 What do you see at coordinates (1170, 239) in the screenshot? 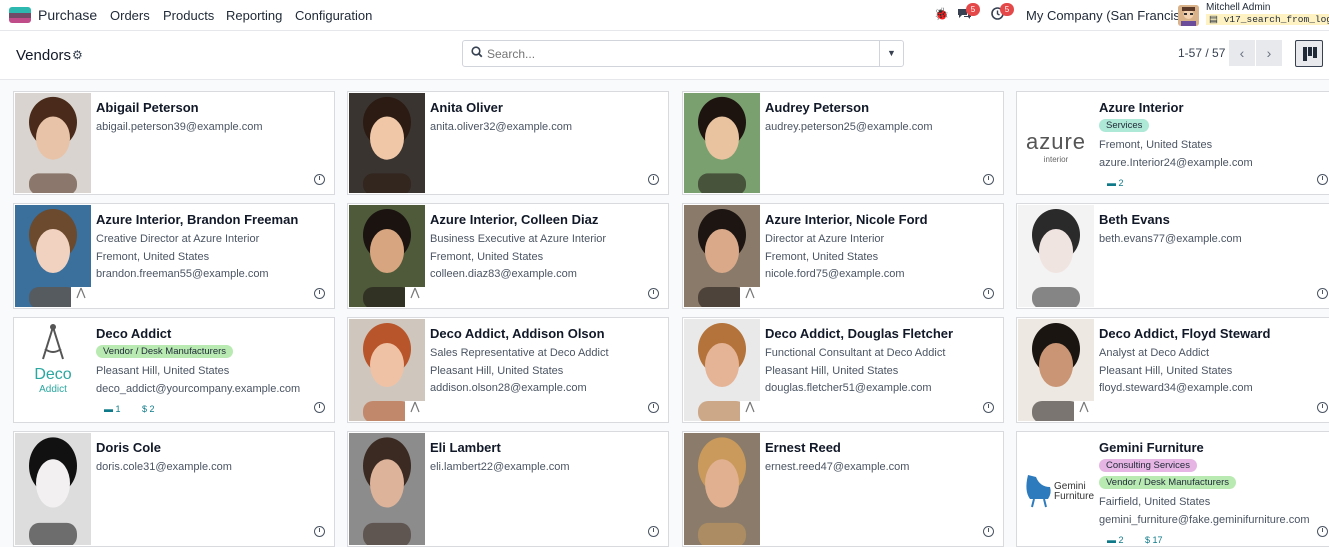
I see `vendor-email: beth.evans77@example.com` at bounding box center [1170, 239].